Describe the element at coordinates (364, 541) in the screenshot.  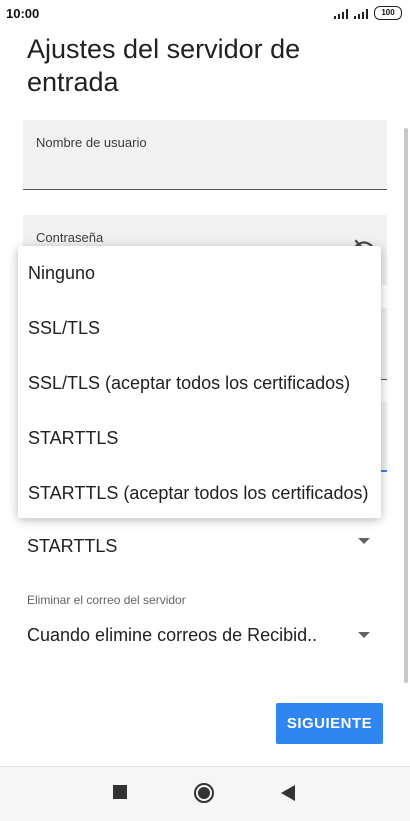
I see `dropdown-arrow-icon` at that location.